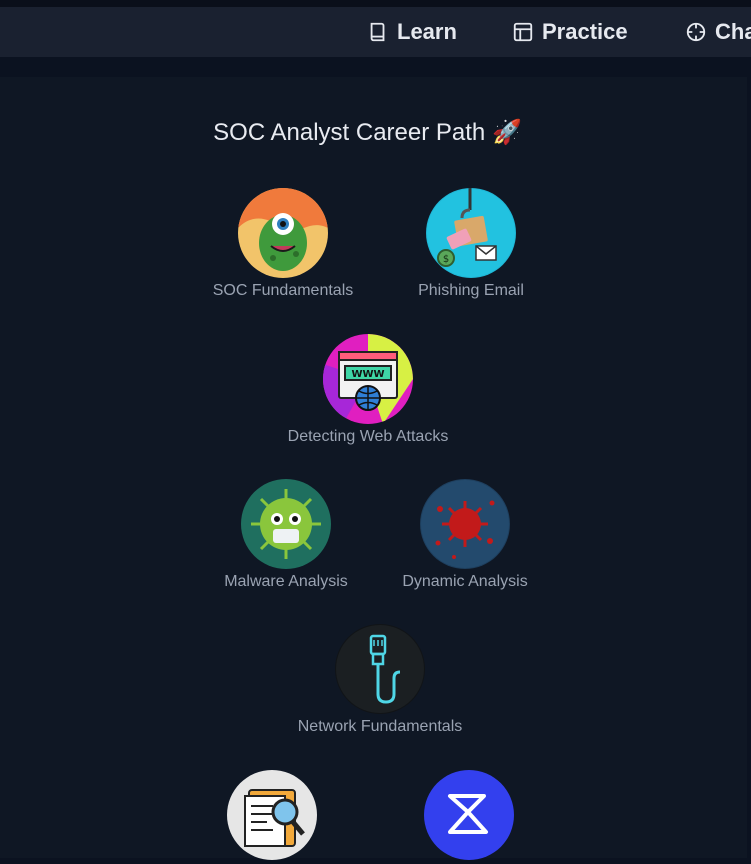 The image size is (751, 864). I want to click on module-malware-analysis: Malware Analysis, so click(286, 535).